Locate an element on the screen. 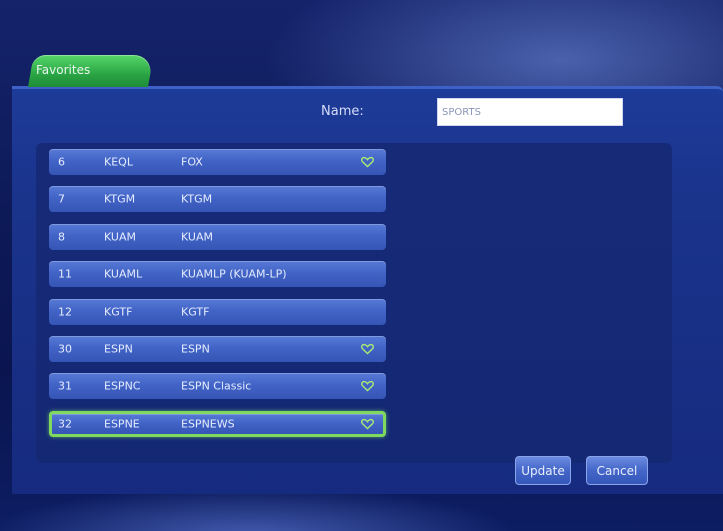 The width and height of the screenshot is (723, 531). channel-name: ESPNEWS is located at coordinates (208, 424).